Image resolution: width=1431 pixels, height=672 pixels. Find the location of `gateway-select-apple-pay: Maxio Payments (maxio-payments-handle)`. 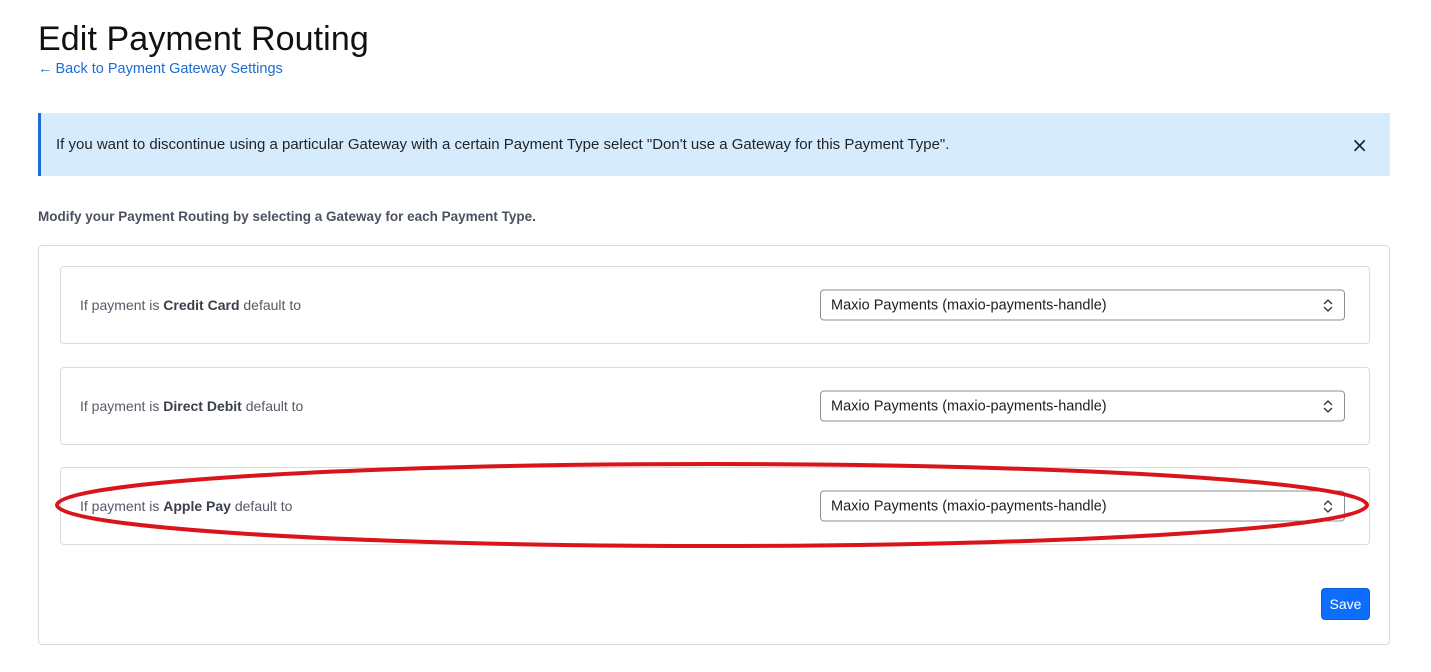

gateway-select-apple-pay: Maxio Payments (maxio-payments-handle) is located at coordinates (1082, 506).